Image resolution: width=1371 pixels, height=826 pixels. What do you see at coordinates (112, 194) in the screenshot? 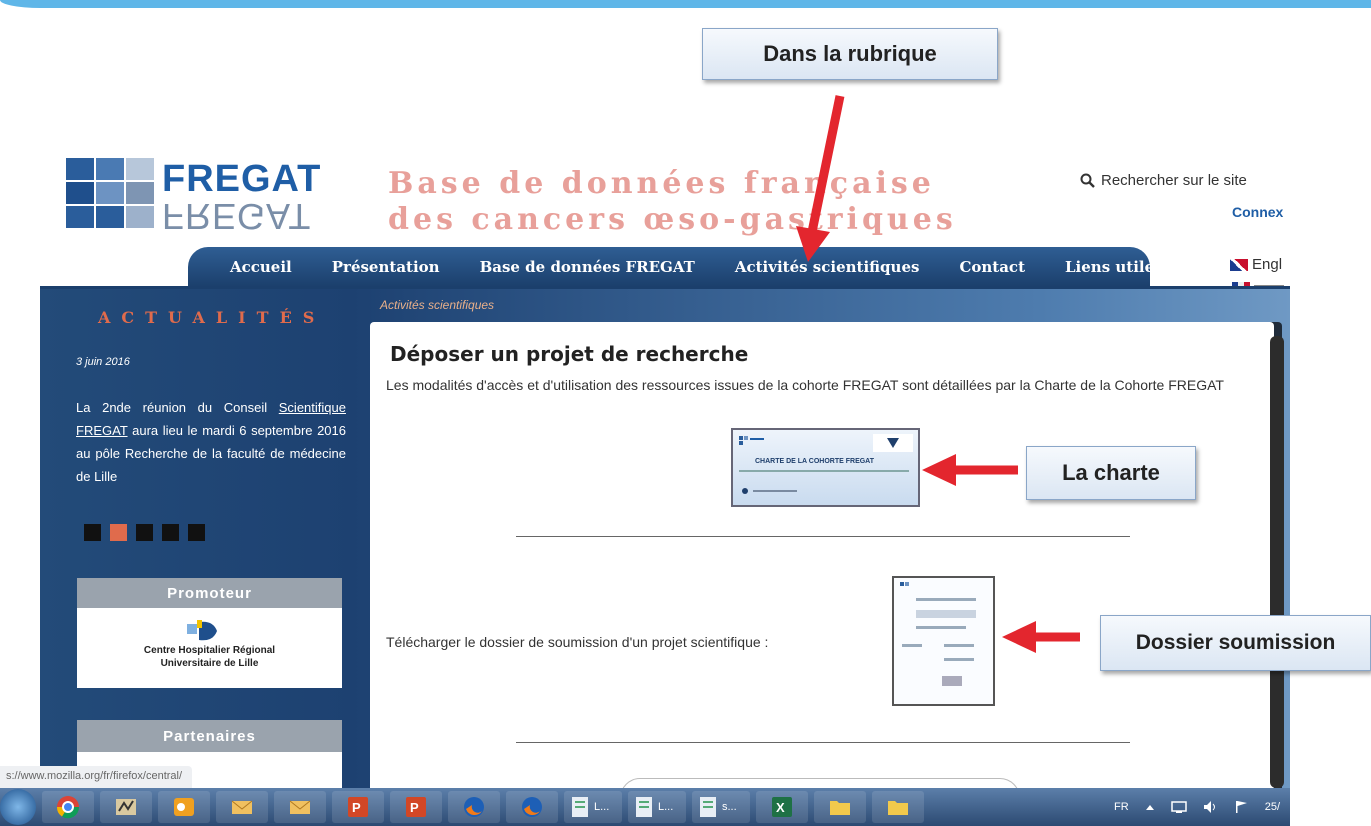
I see `fregat-logo` at bounding box center [112, 194].